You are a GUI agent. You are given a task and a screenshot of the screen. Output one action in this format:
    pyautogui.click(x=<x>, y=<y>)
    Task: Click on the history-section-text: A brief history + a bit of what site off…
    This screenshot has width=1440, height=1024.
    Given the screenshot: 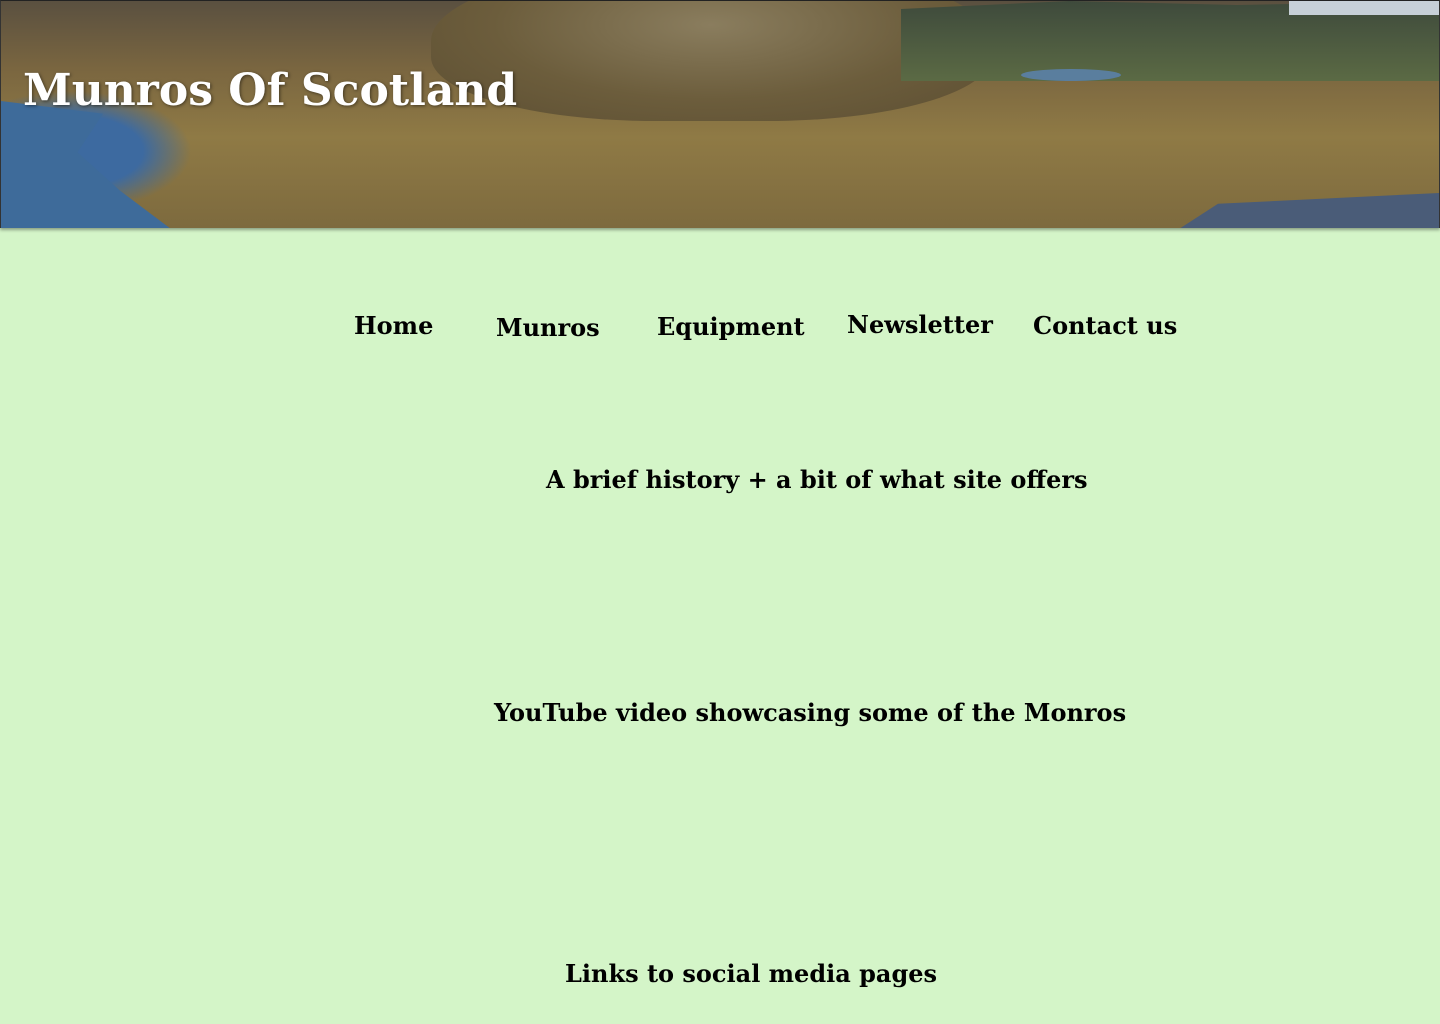 What is the action you would take?
    pyautogui.click(x=817, y=479)
    